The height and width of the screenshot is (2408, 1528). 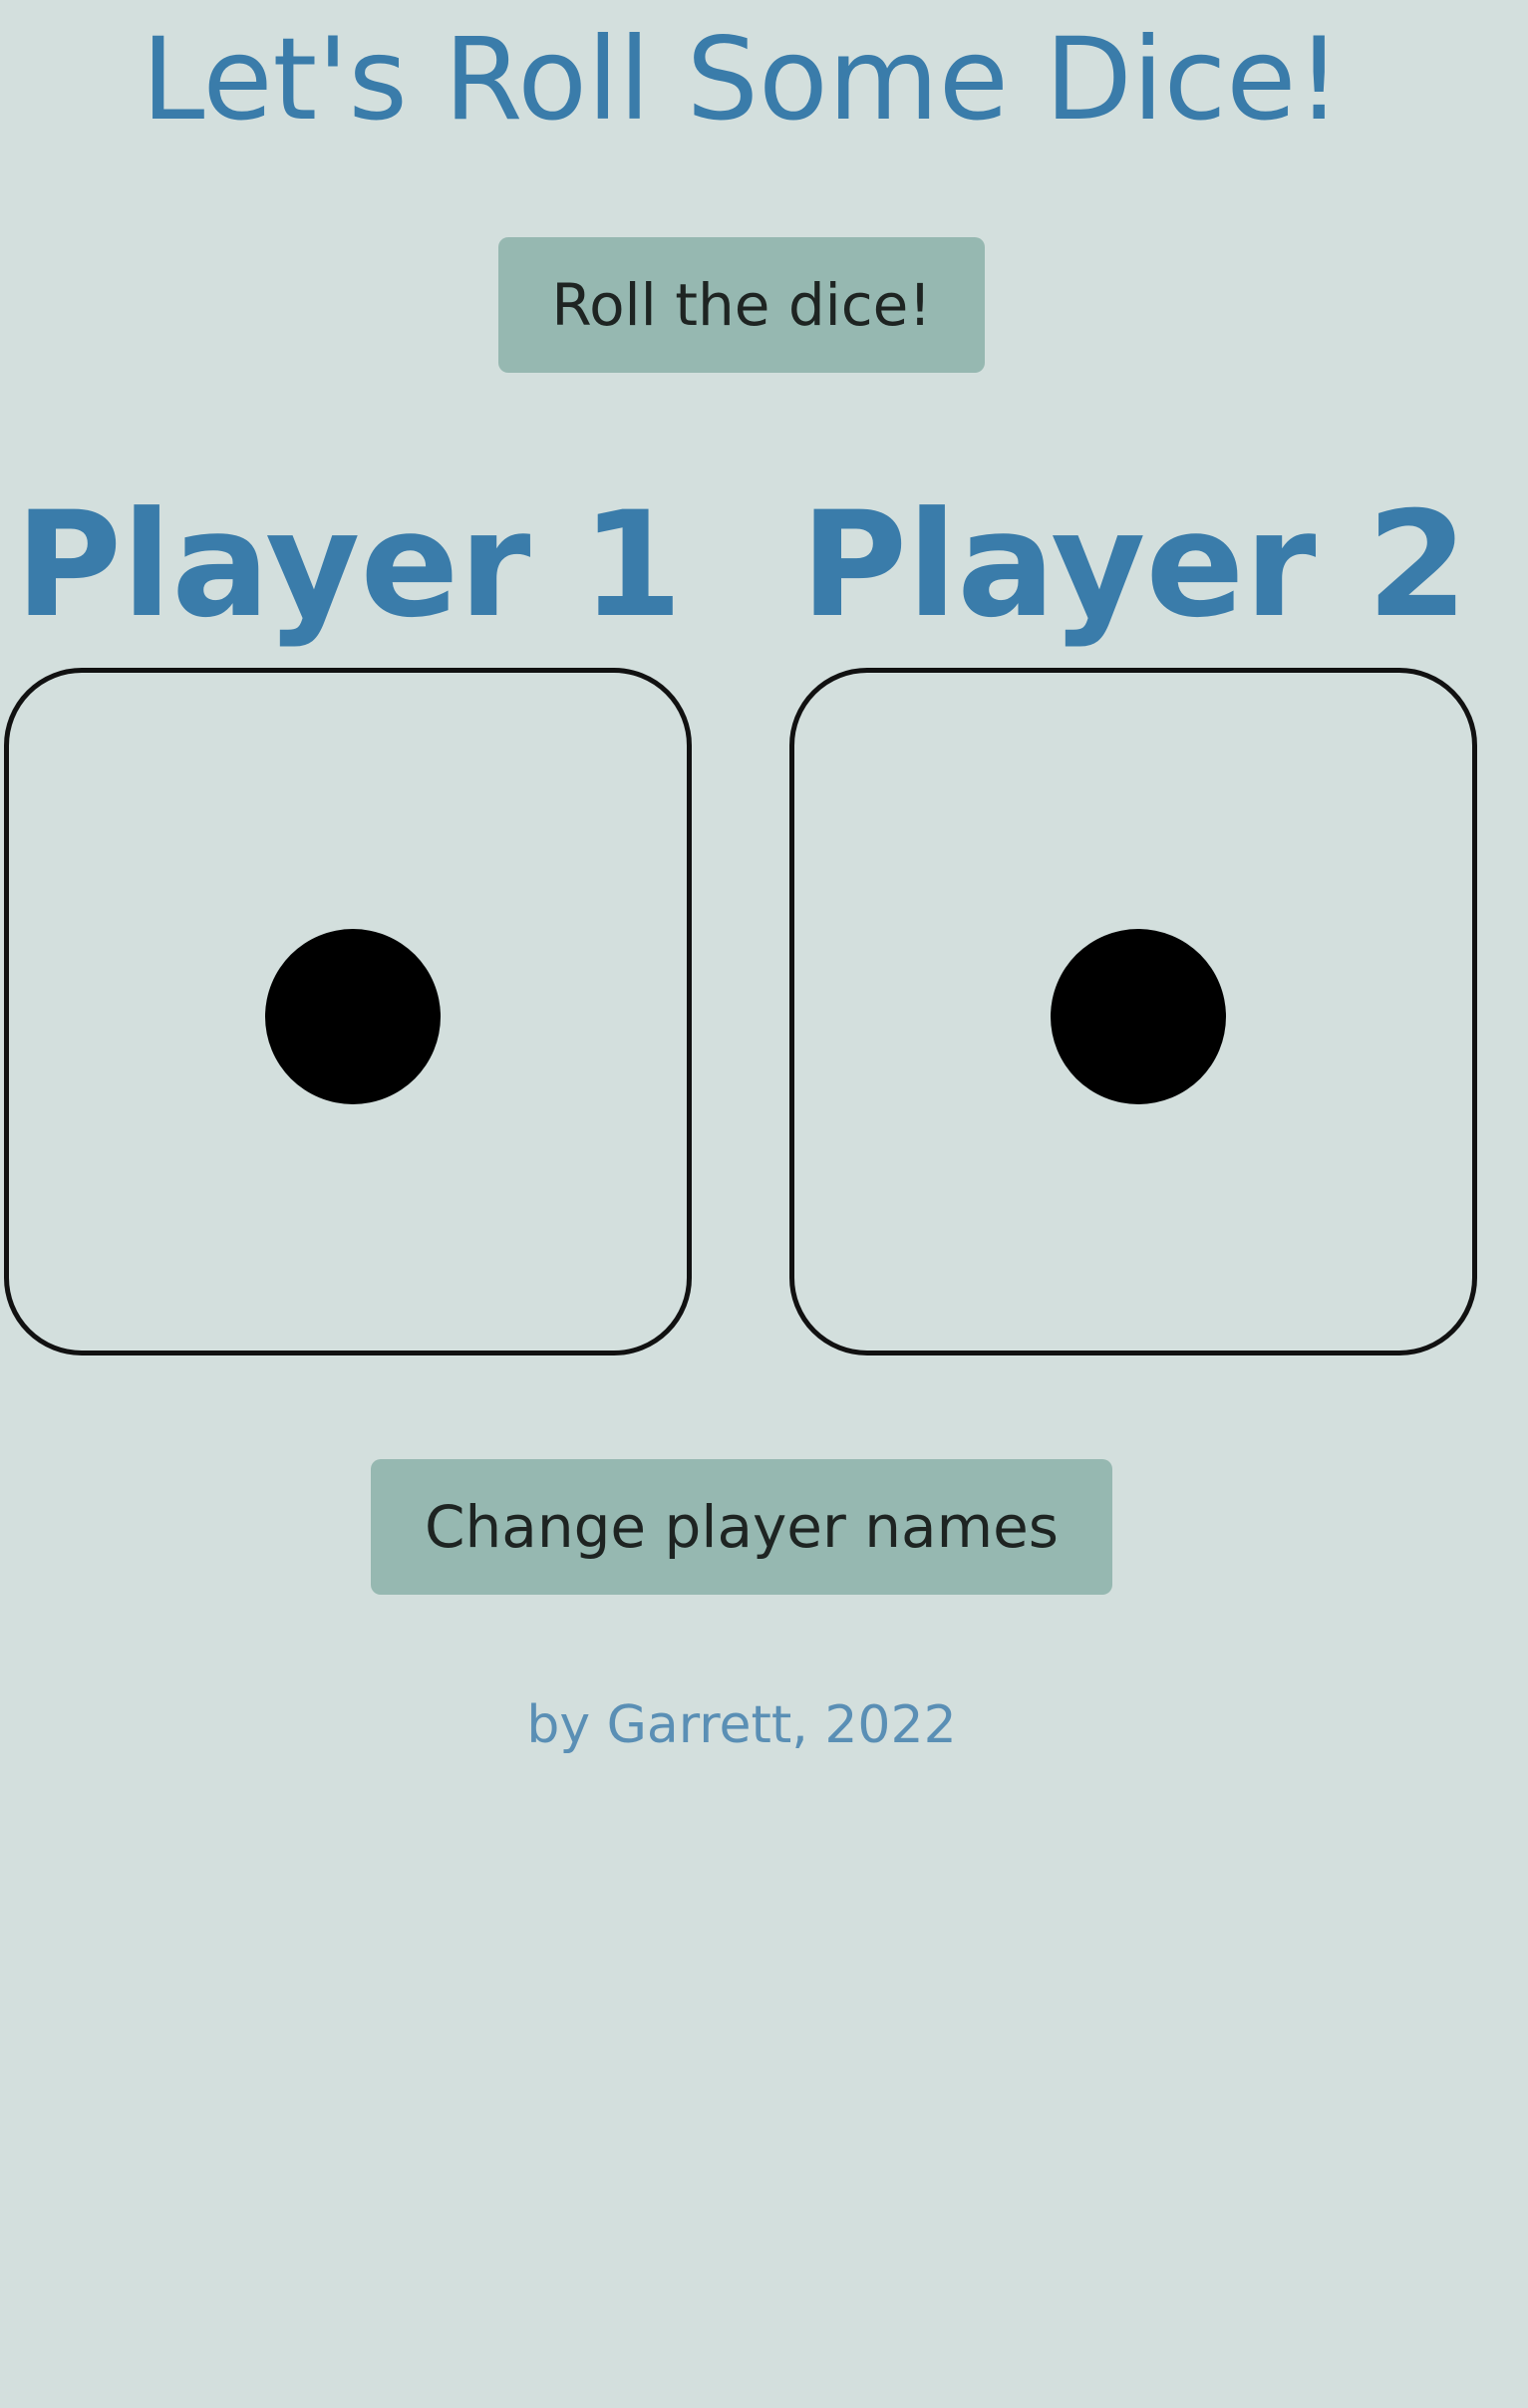 What do you see at coordinates (1134, 565) in the screenshot?
I see `player-2-name: Player 2` at bounding box center [1134, 565].